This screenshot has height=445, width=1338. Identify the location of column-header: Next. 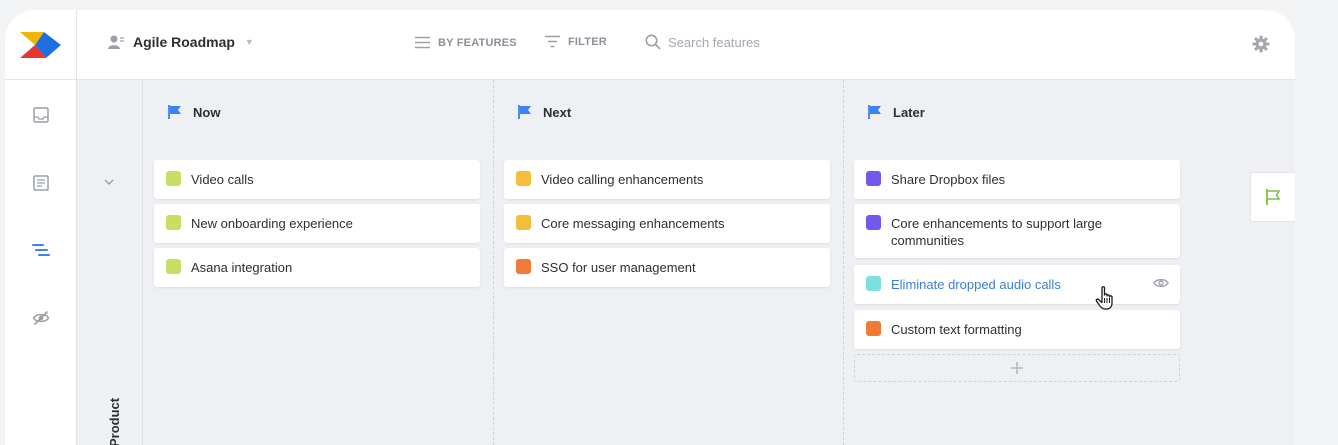
(544, 112).